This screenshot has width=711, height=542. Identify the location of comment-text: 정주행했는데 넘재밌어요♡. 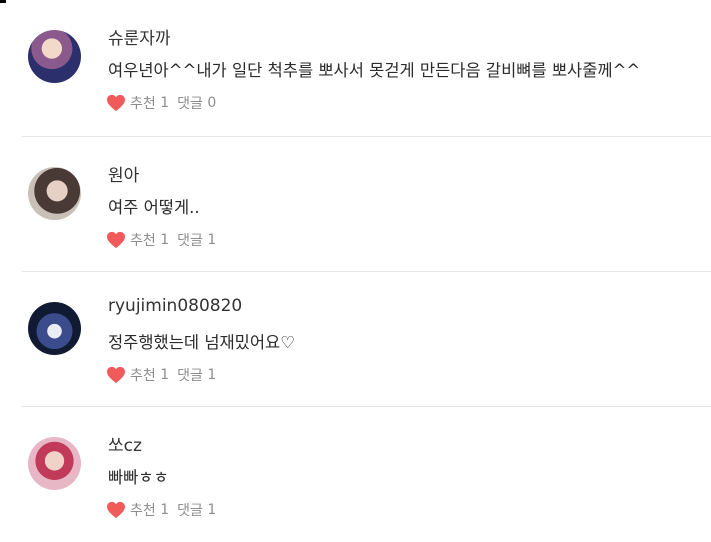
(202, 342).